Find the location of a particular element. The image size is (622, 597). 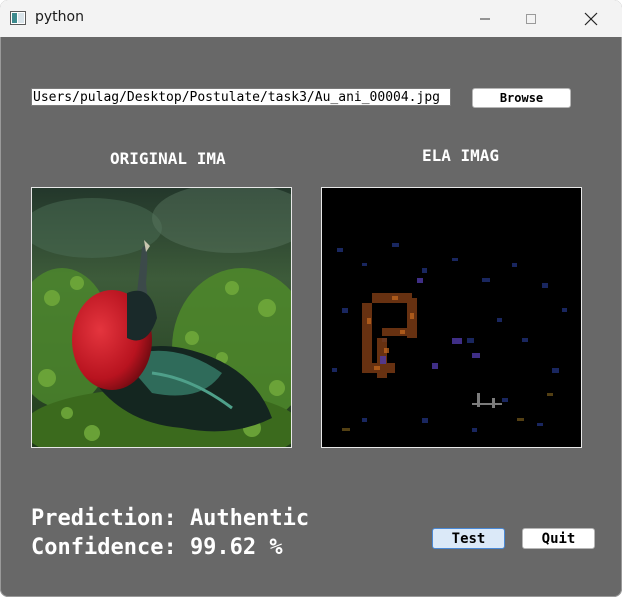

close-icon is located at coordinates (591, 18).